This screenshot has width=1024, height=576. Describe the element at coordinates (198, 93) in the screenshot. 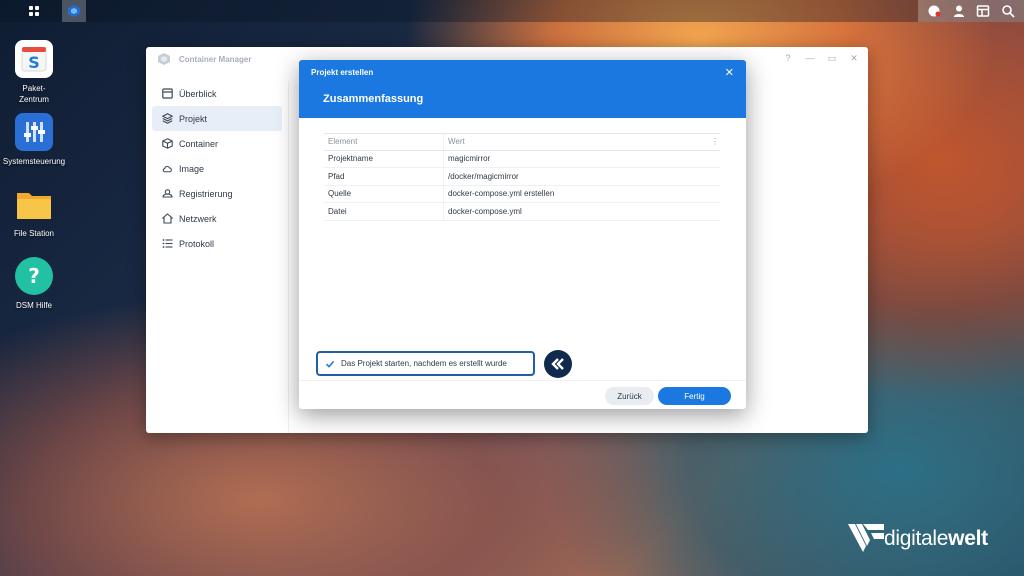

I see `sidebar-item-label: Überblick` at that location.